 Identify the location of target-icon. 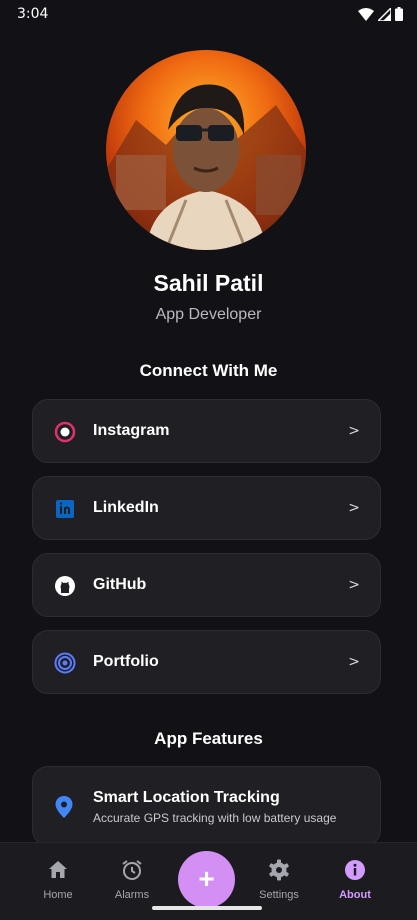
(65, 663).